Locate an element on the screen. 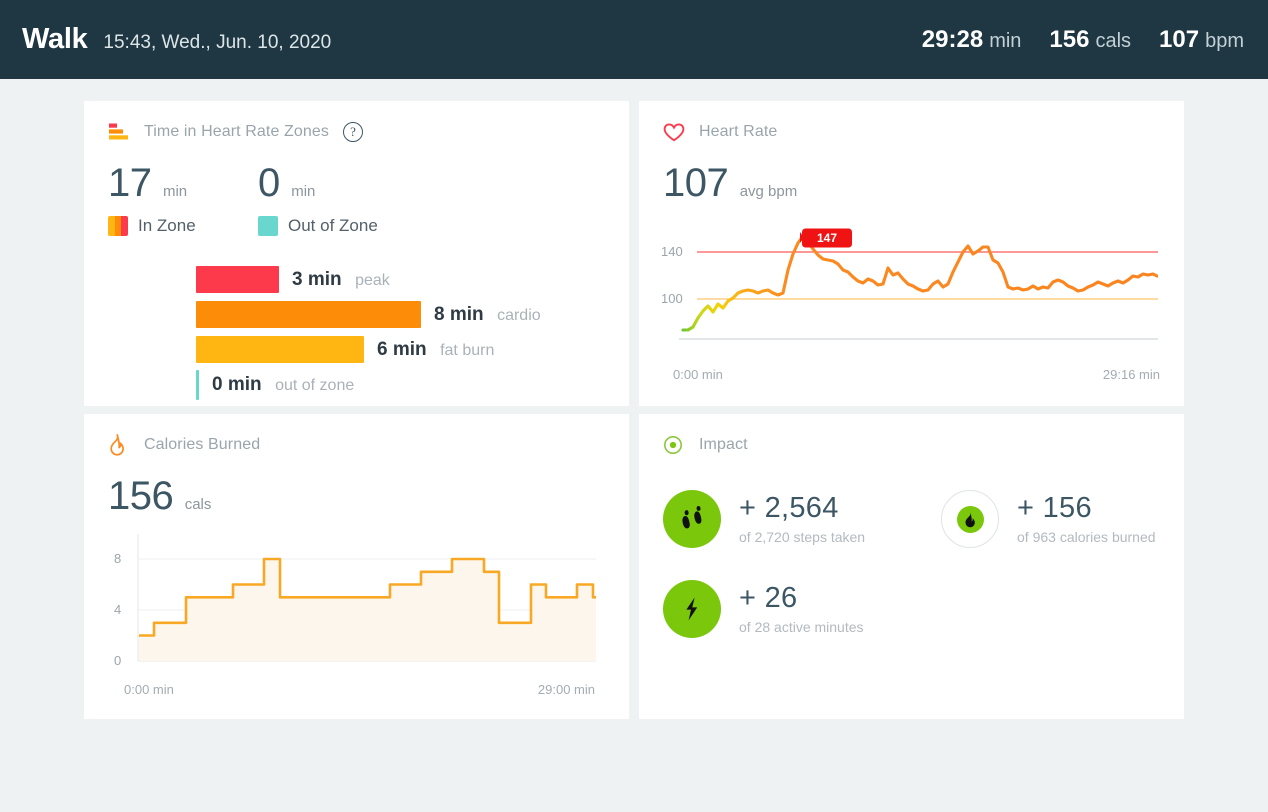 The image size is (1268, 812). card-header-impact: Impact is located at coordinates (911, 436).